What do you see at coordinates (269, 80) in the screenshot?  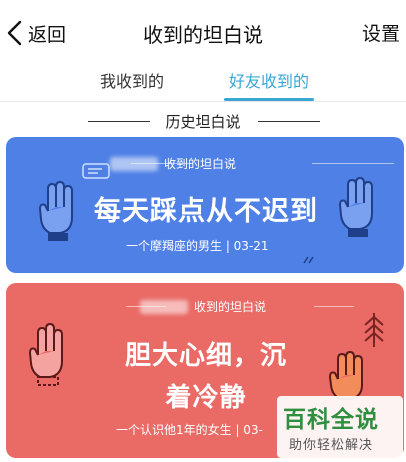 I see `tab-friends-received: 好友收到的` at bounding box center [269, 80].